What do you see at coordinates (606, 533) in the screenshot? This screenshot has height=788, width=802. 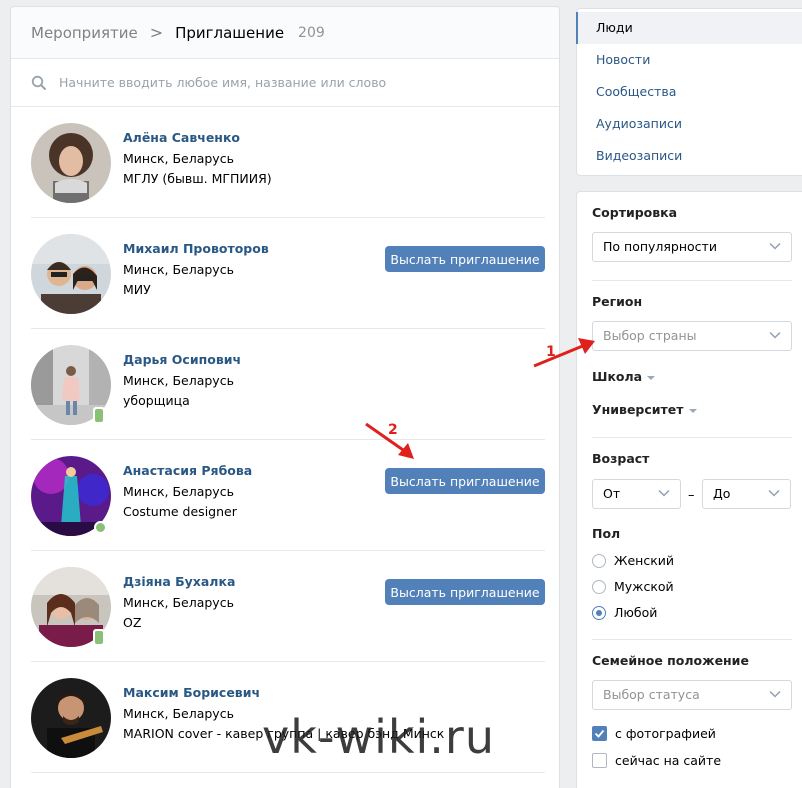 I see `gender-title: Пол` at bounding box center [606, 533].